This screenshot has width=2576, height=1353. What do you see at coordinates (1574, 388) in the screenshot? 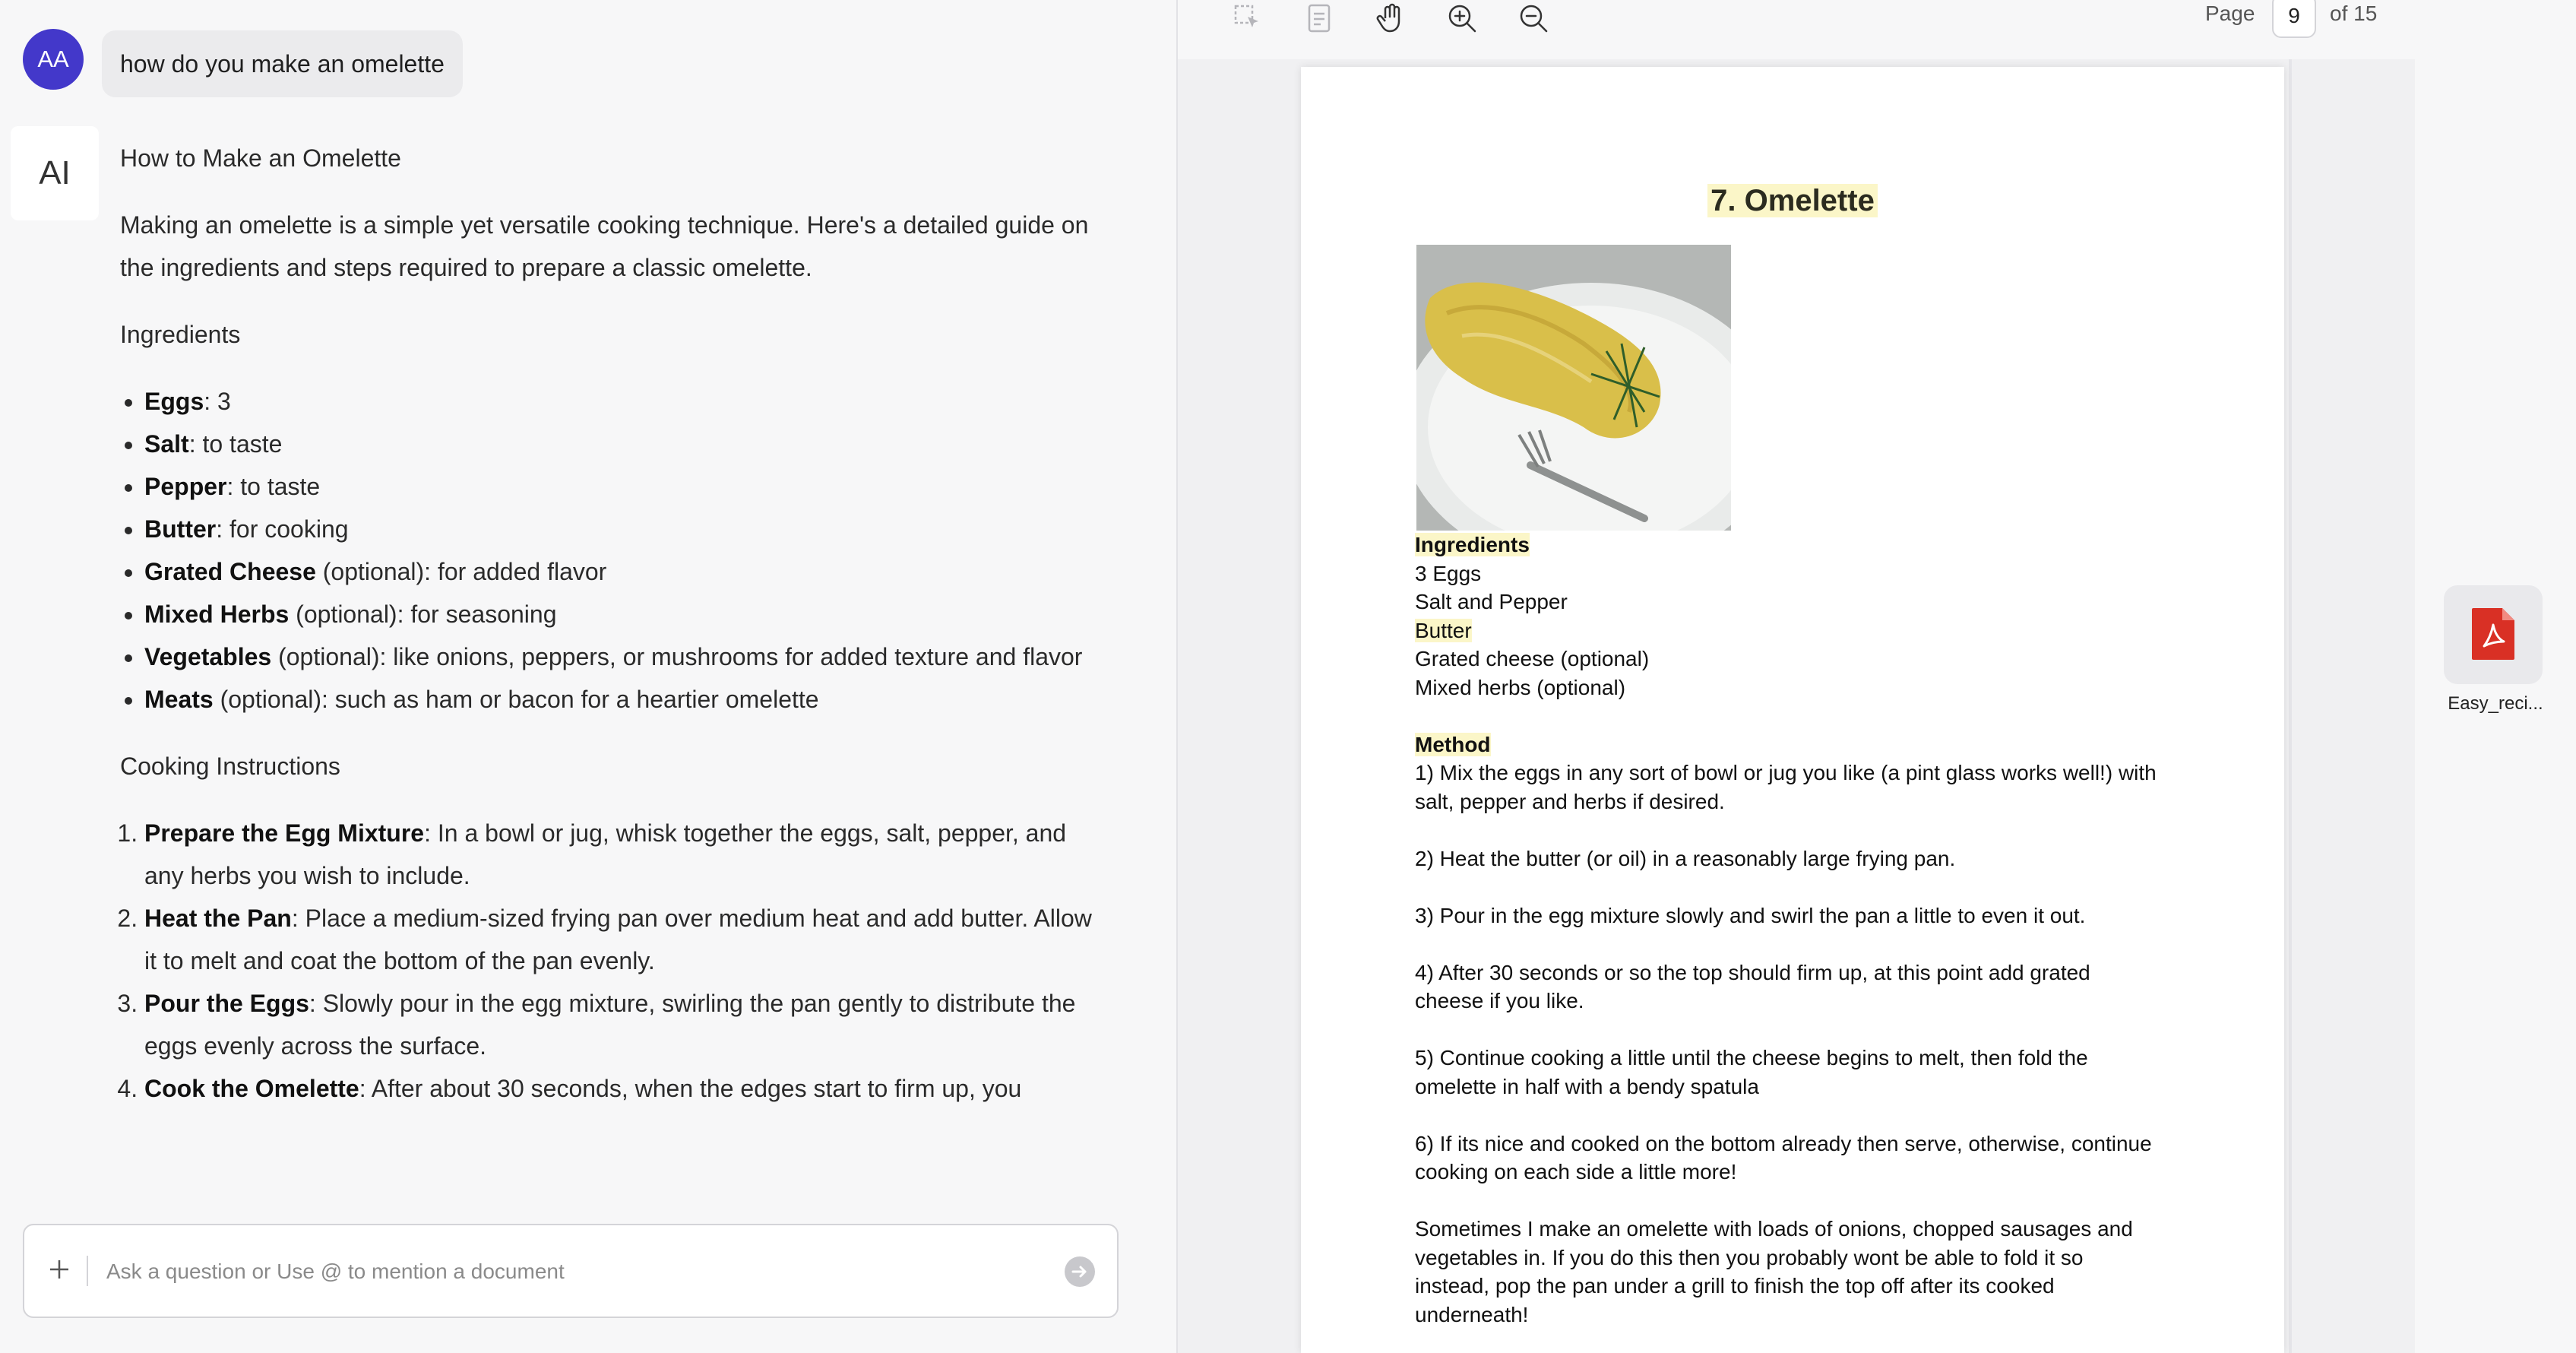
I see `omelette-photo` at bounding box center [1574, 388].